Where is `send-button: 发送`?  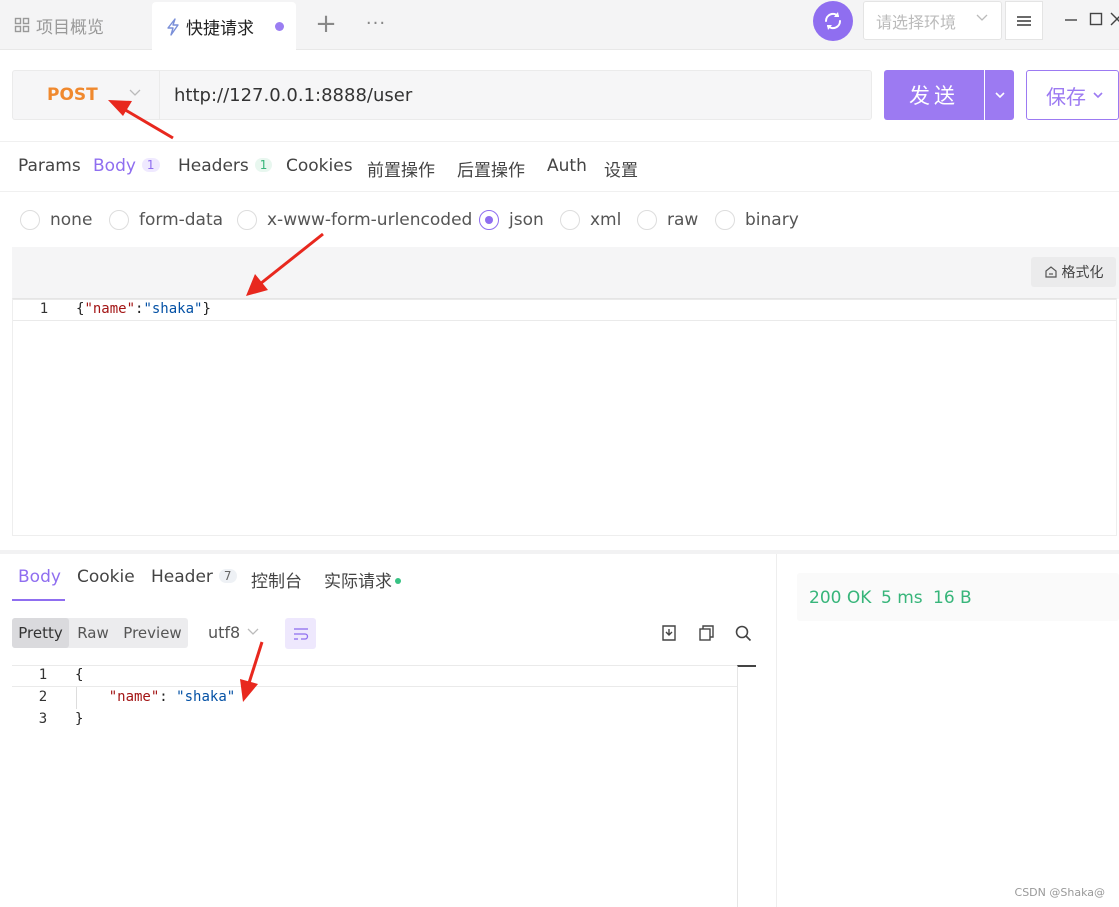
send-button: 发送 is located at coordinates (934, 95).